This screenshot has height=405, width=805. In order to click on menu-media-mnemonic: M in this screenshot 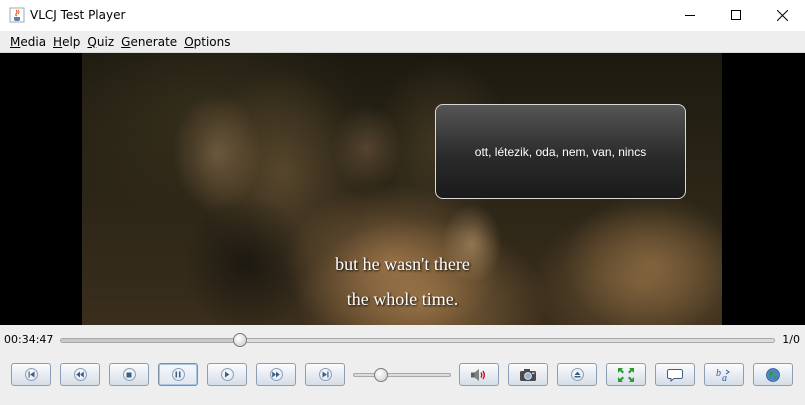, I will do `click(15, 41)`.